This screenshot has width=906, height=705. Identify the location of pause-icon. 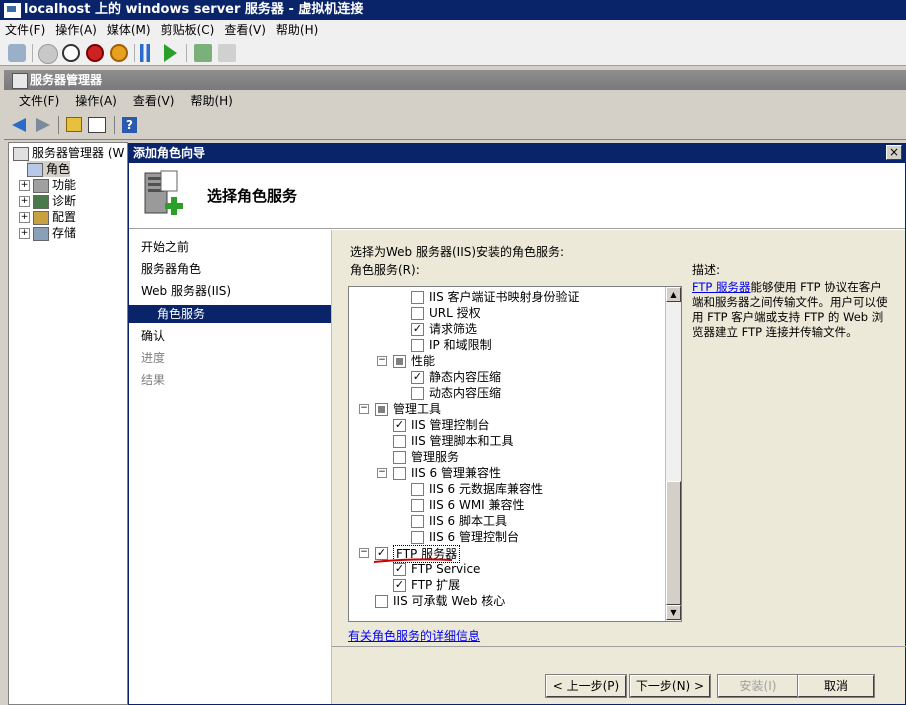
(145, 53).